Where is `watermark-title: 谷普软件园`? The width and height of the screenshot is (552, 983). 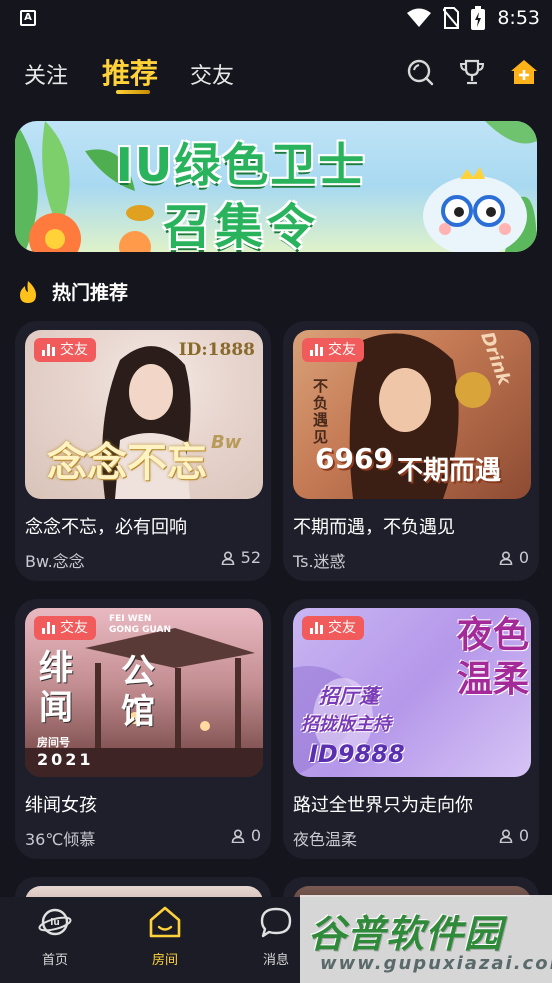 watermark-title: 谷普软件园 is located at coordinates (406, 934).